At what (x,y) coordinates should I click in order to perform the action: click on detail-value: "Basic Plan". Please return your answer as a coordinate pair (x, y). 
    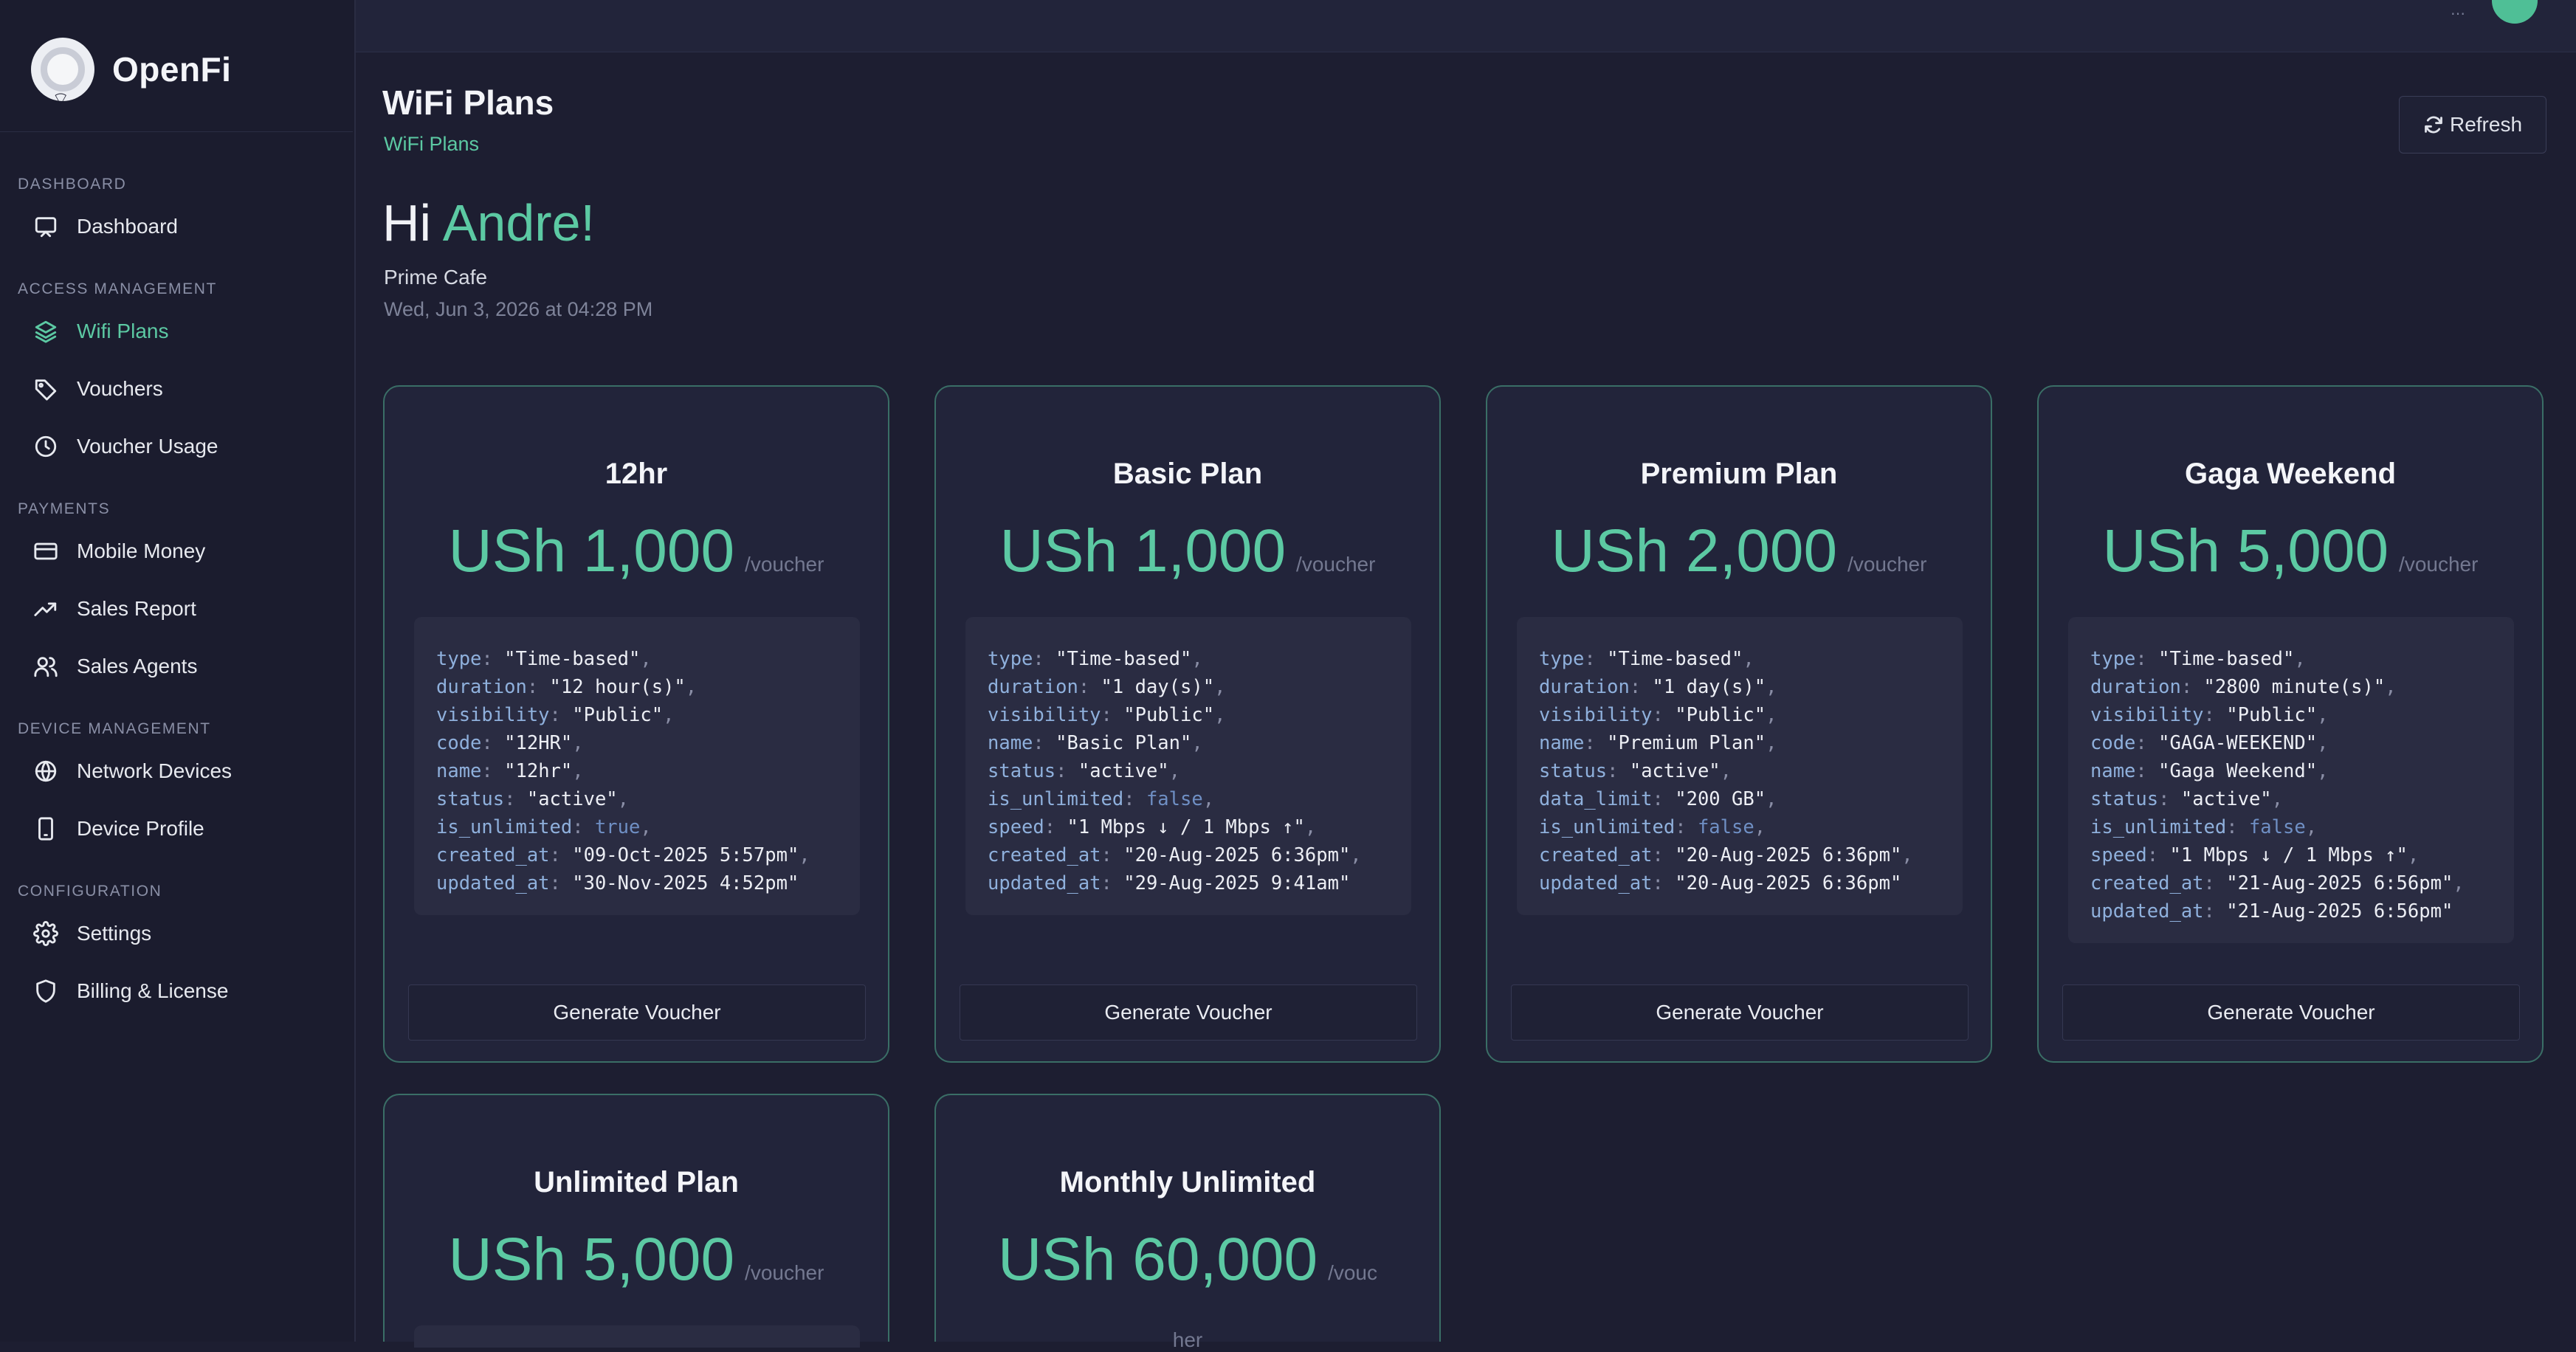
    Looking at the image, I should click on (1124, 743).